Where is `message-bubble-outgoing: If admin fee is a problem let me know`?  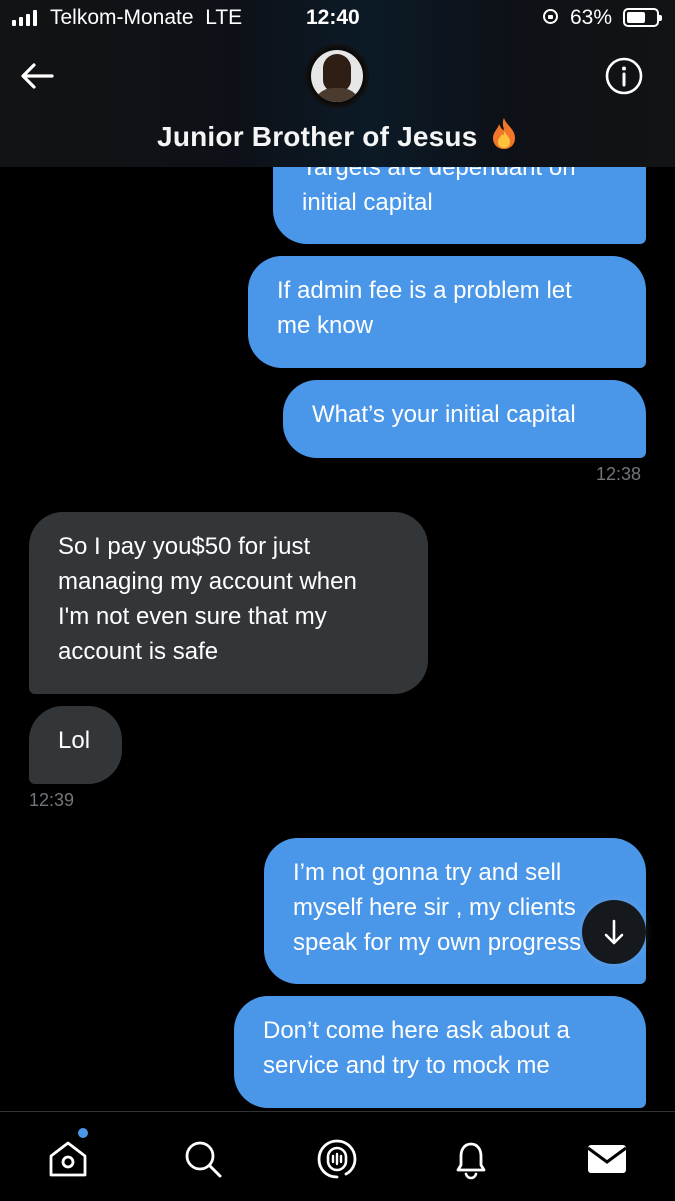
message-bubble-outgoing: If admin fee is a problem let me know is located at coordinates (447, 312).